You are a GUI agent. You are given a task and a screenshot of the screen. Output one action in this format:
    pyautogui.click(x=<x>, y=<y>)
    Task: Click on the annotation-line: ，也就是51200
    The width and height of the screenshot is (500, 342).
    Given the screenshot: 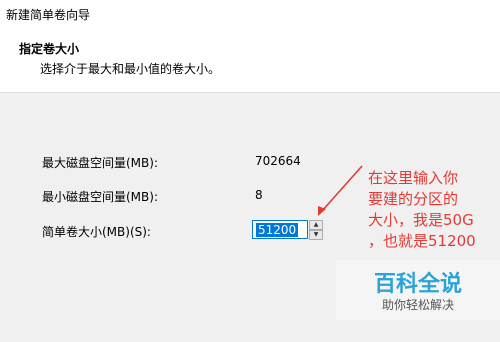 What is the action you would take?
    pyautogui.click(x=422, y=241)
    